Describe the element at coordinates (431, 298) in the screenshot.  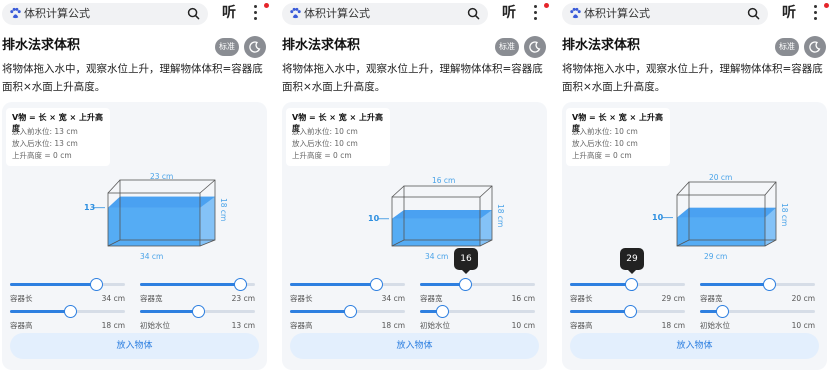
I see `slider-label: 容器宽` at that location.